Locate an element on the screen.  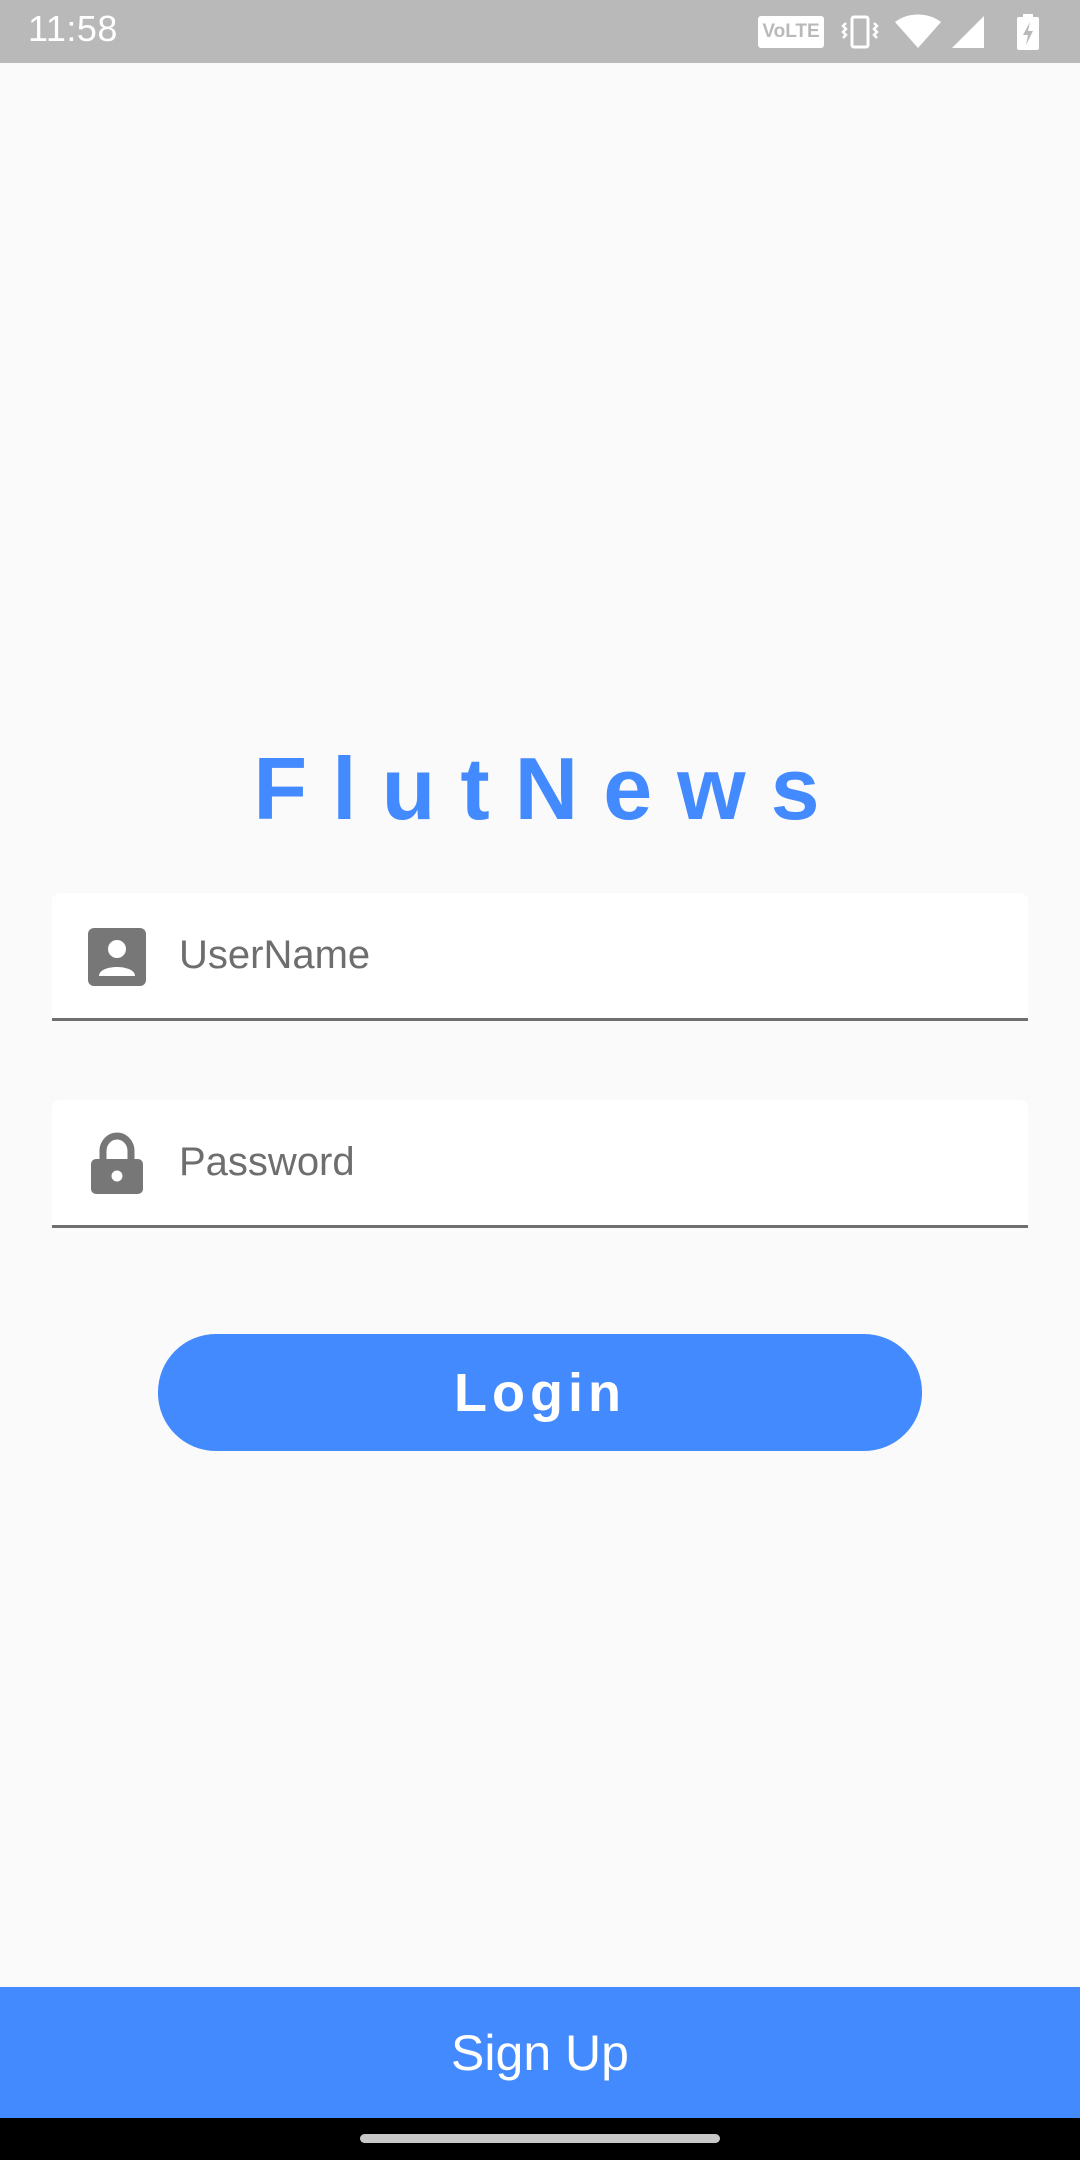
wifi-icon is located at coordinates (918, 31).